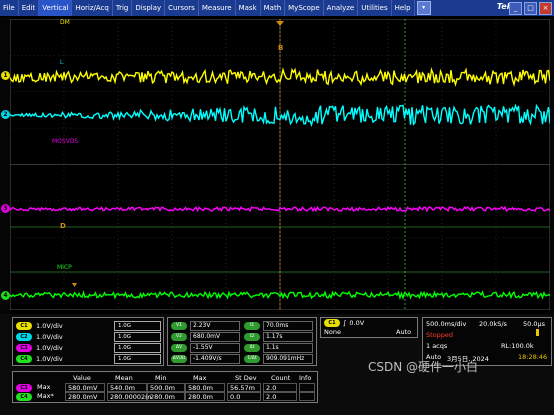 This screenshot has width=554, height=415. I want to click on trigger-position-marker, so click(74, 285).